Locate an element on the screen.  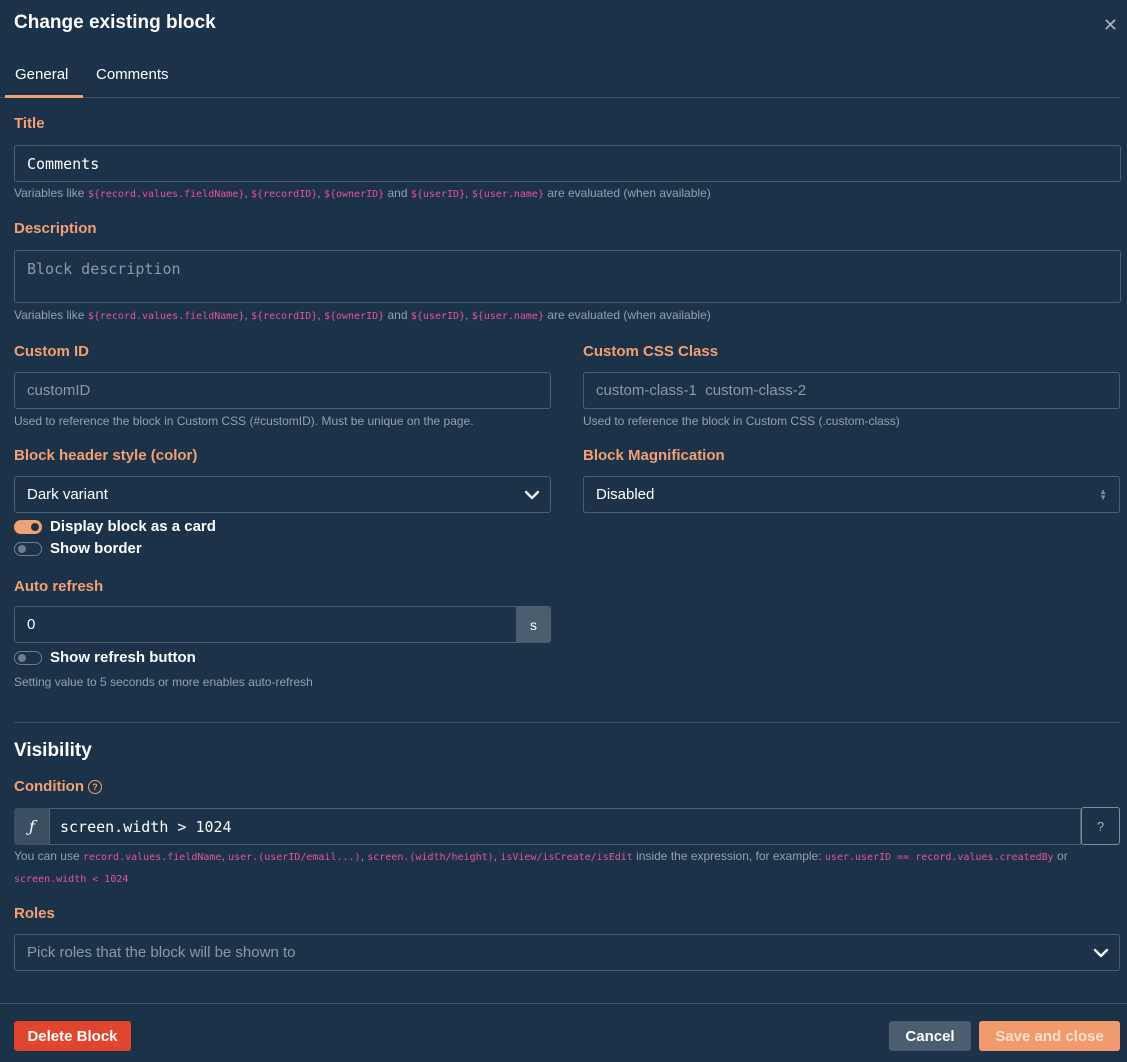
roles-label: Roles is located at coordinates (34, 913).